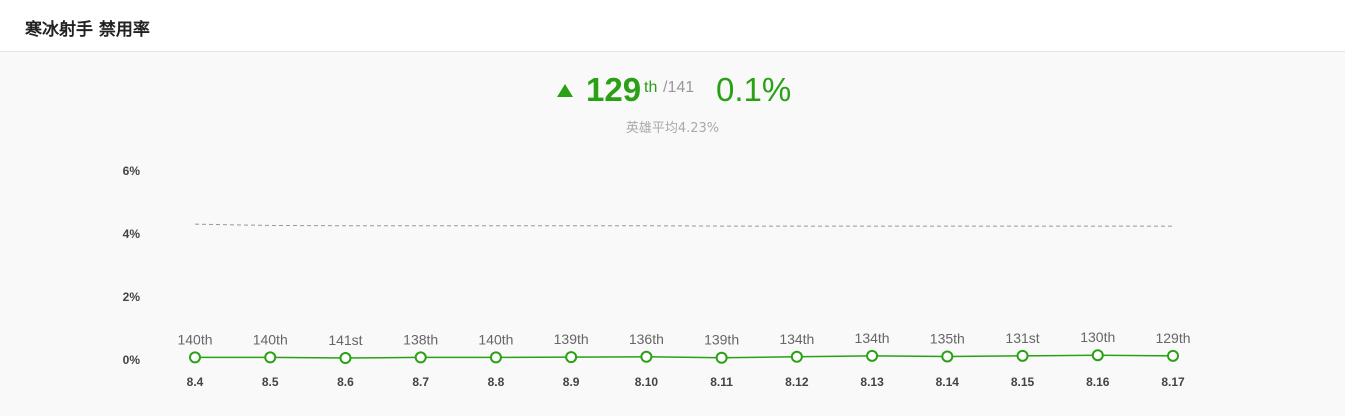  Describe the element at coordinates (683, 225) in the screenshot. I see `average-line` at that location.